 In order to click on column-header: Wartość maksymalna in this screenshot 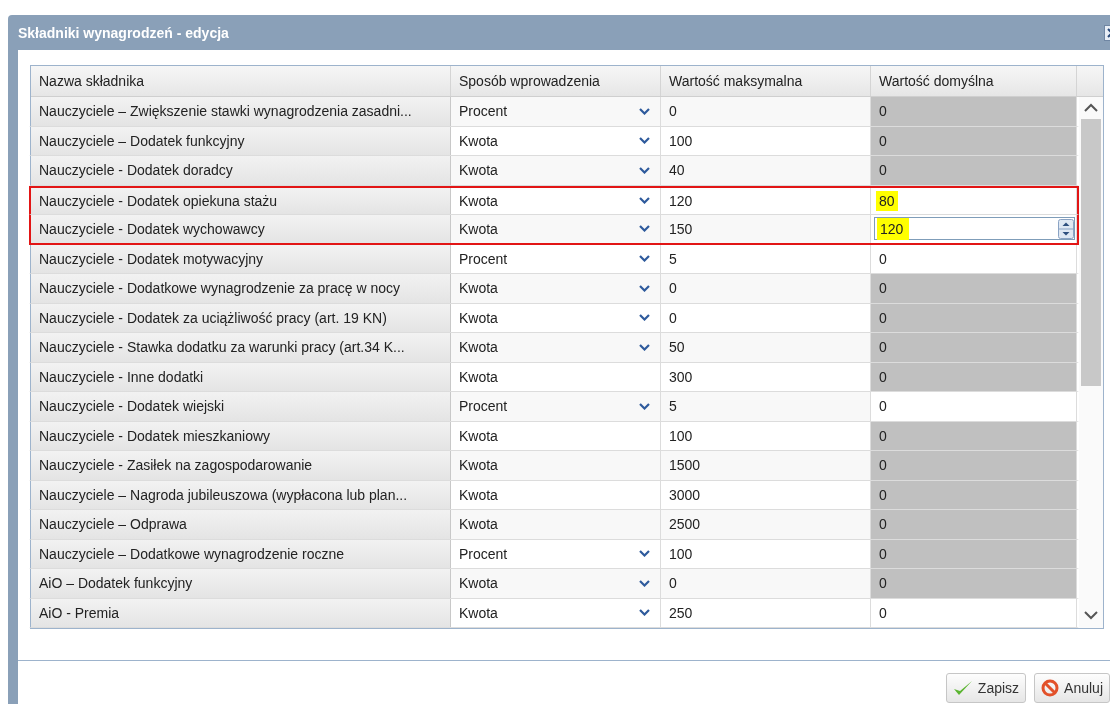, I will do `click(766, 81)`.